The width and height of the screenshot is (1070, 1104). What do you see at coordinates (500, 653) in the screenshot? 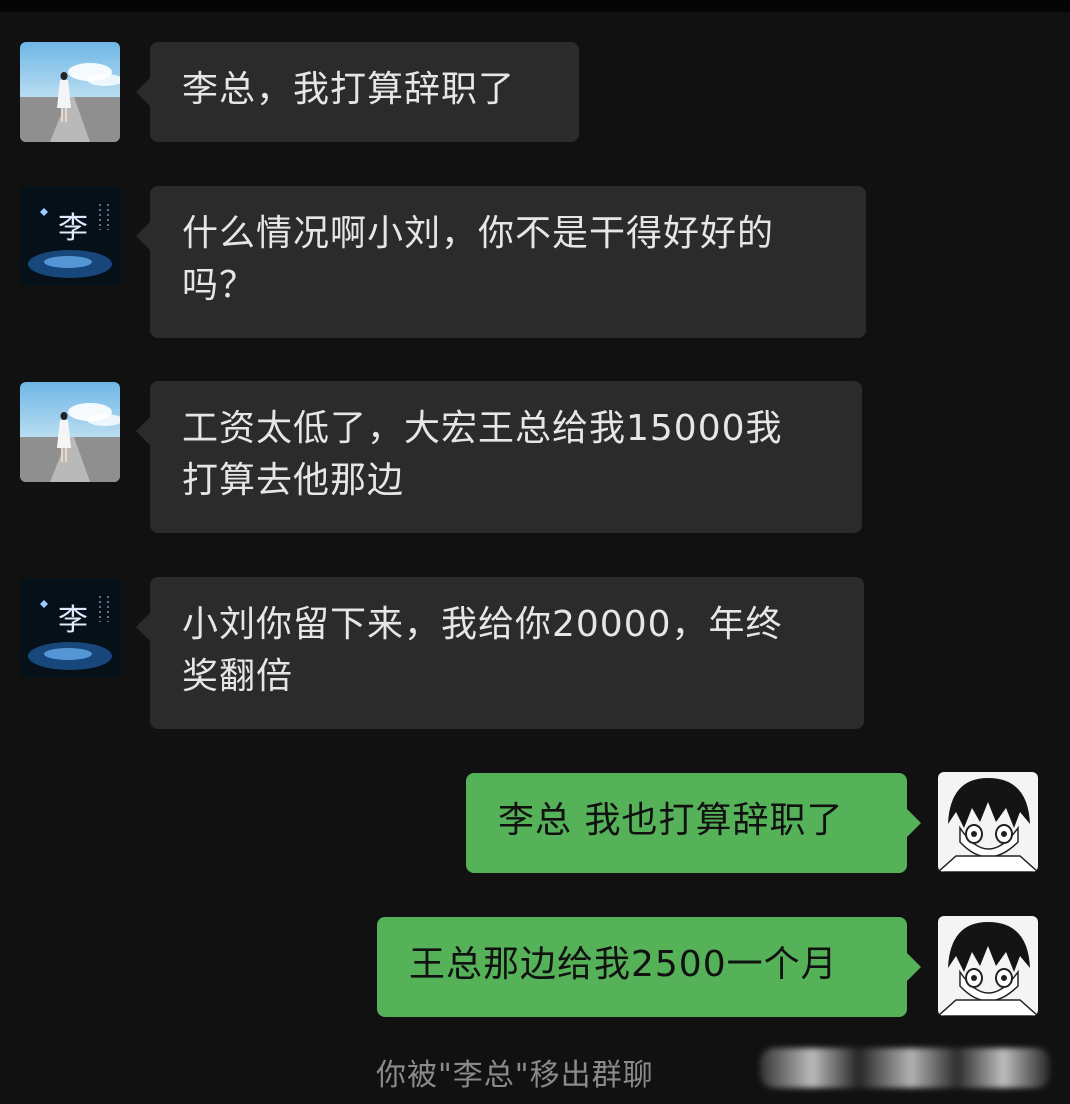
I see `message-bubble: 小刘你留下来，我给你20000，年终 奖翻倍` at bounding box center [500, 653].